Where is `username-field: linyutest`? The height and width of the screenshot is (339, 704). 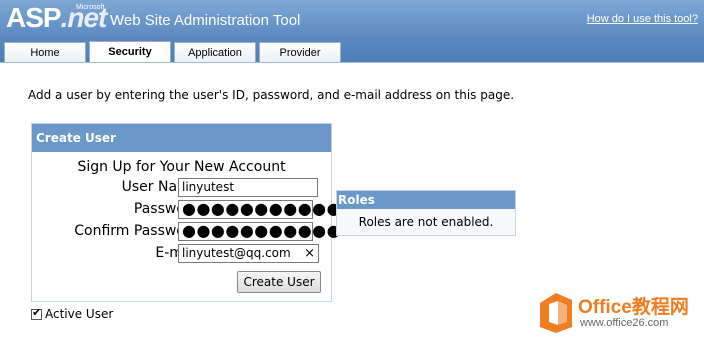 username-field: linyutest is located at coordinates (248, 187).